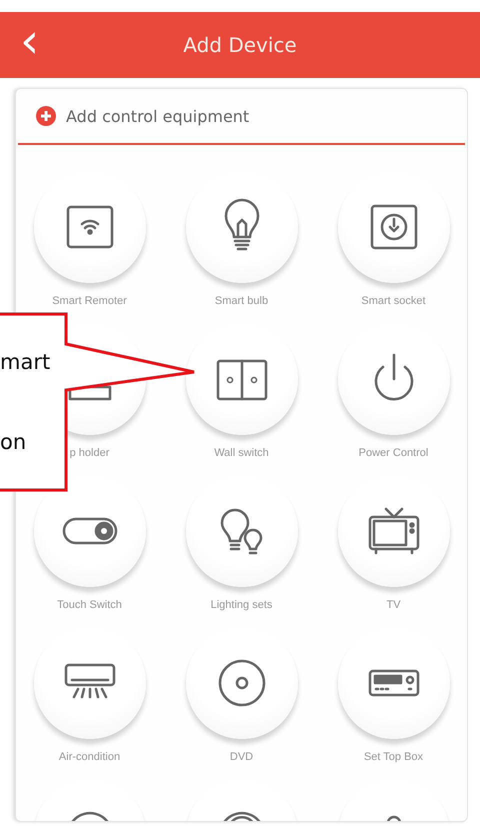  What do you see at coordinates (13, 442) in the screenshot?
I see `callout-text: on` at bounding box center [13, 442].